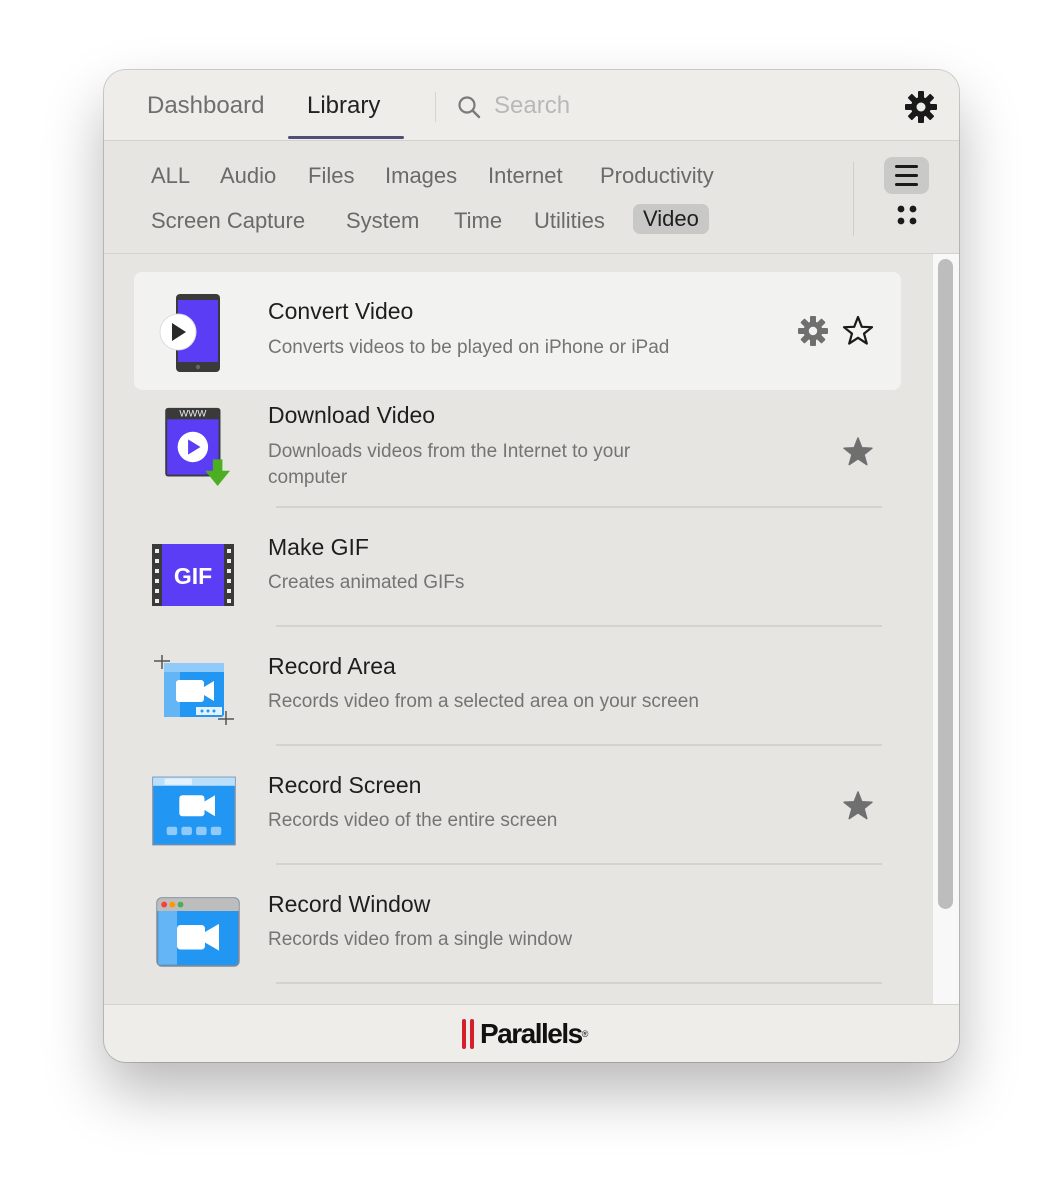 The height and width of the screenshot is (1200, 1063). What do you see at coordinates (644, 106) in the screenshot?
I see `search-input` at bounding box center [644, 106].